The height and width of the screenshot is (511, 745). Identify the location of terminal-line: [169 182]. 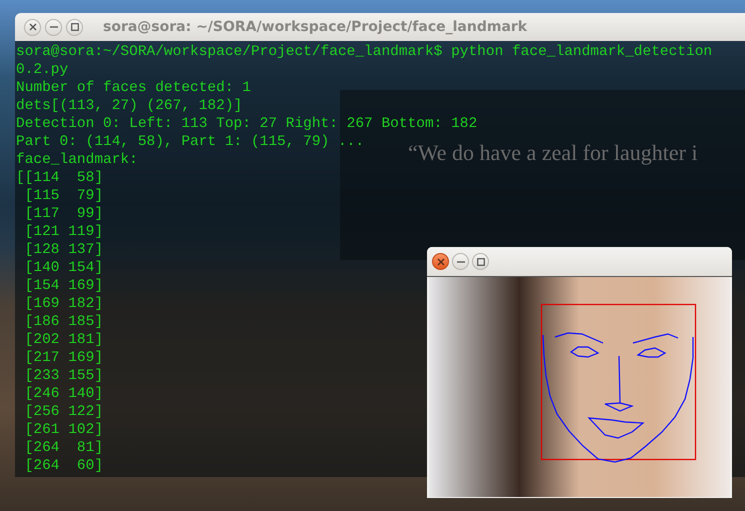
(64, 304).